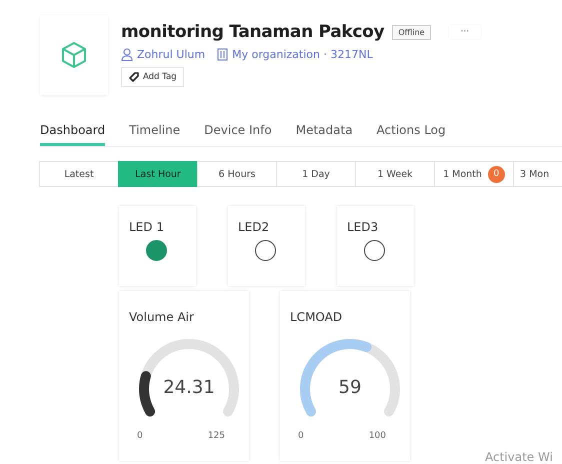  What do you see at coordinates (362, 227) in the screenshot?
I see `led-label: LED3` at bounding box center [362, 227].